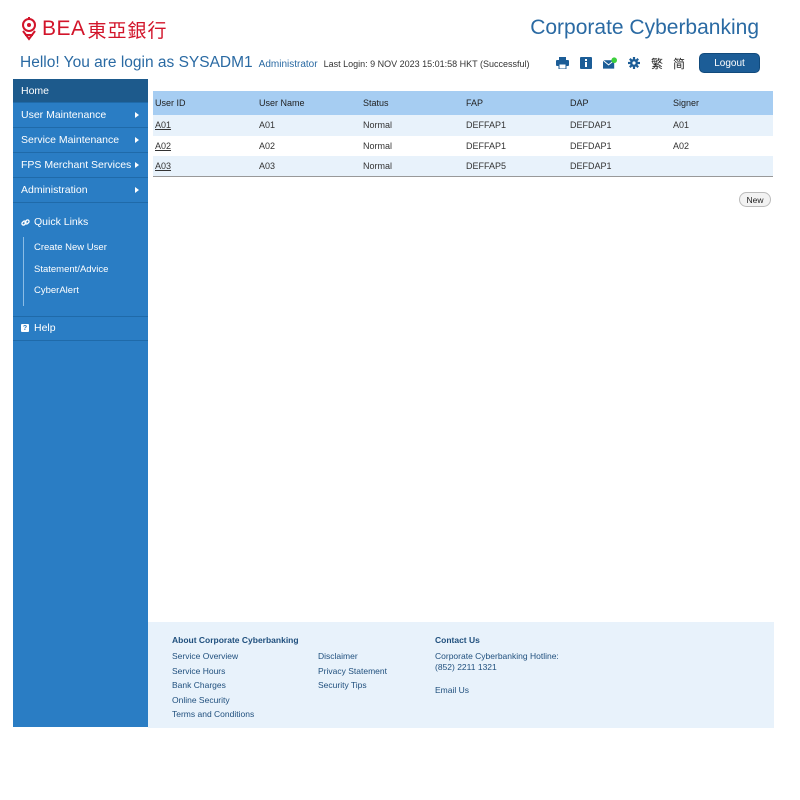 This screenshot has height=800, width=800. What do you see at coordinates (91, 248) in the screenshot?
I see `quick-link-create-new-user: Create New User` at bounding box center [91, 248].